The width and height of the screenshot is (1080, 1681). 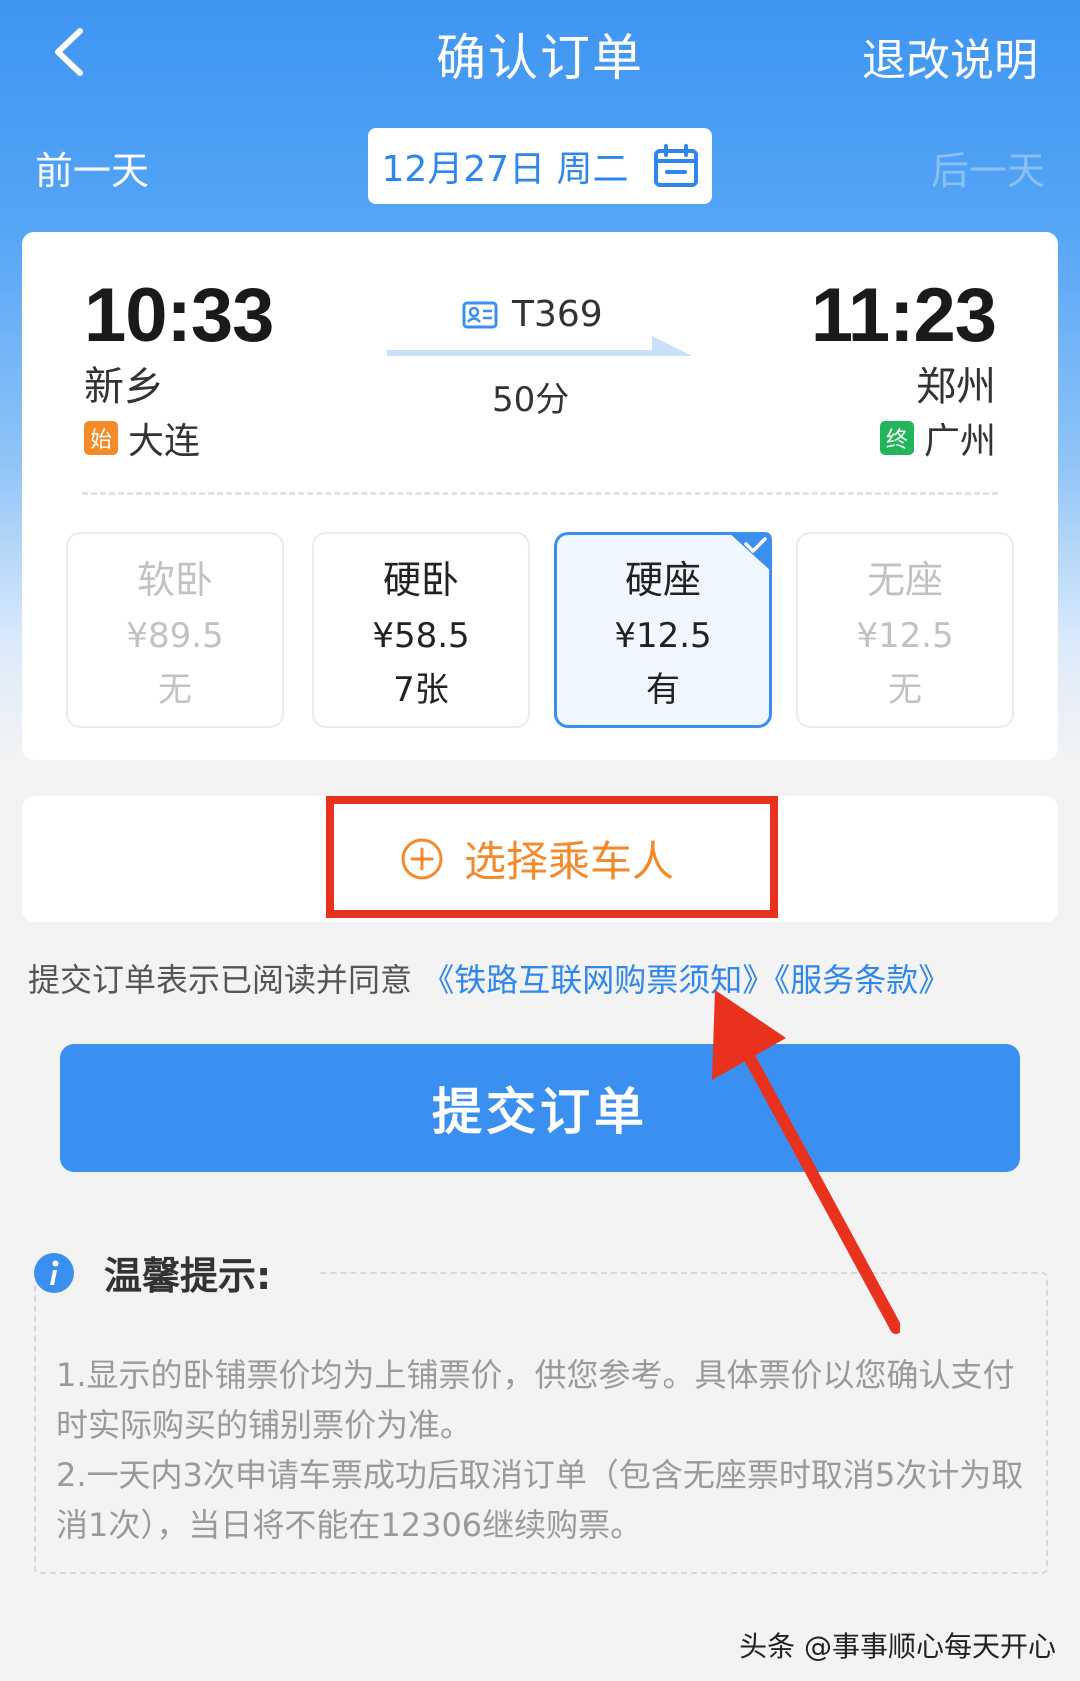 I want to click on agreement-prefix: 提交订单表示已阅读并同意, so click(x=220, y=980).